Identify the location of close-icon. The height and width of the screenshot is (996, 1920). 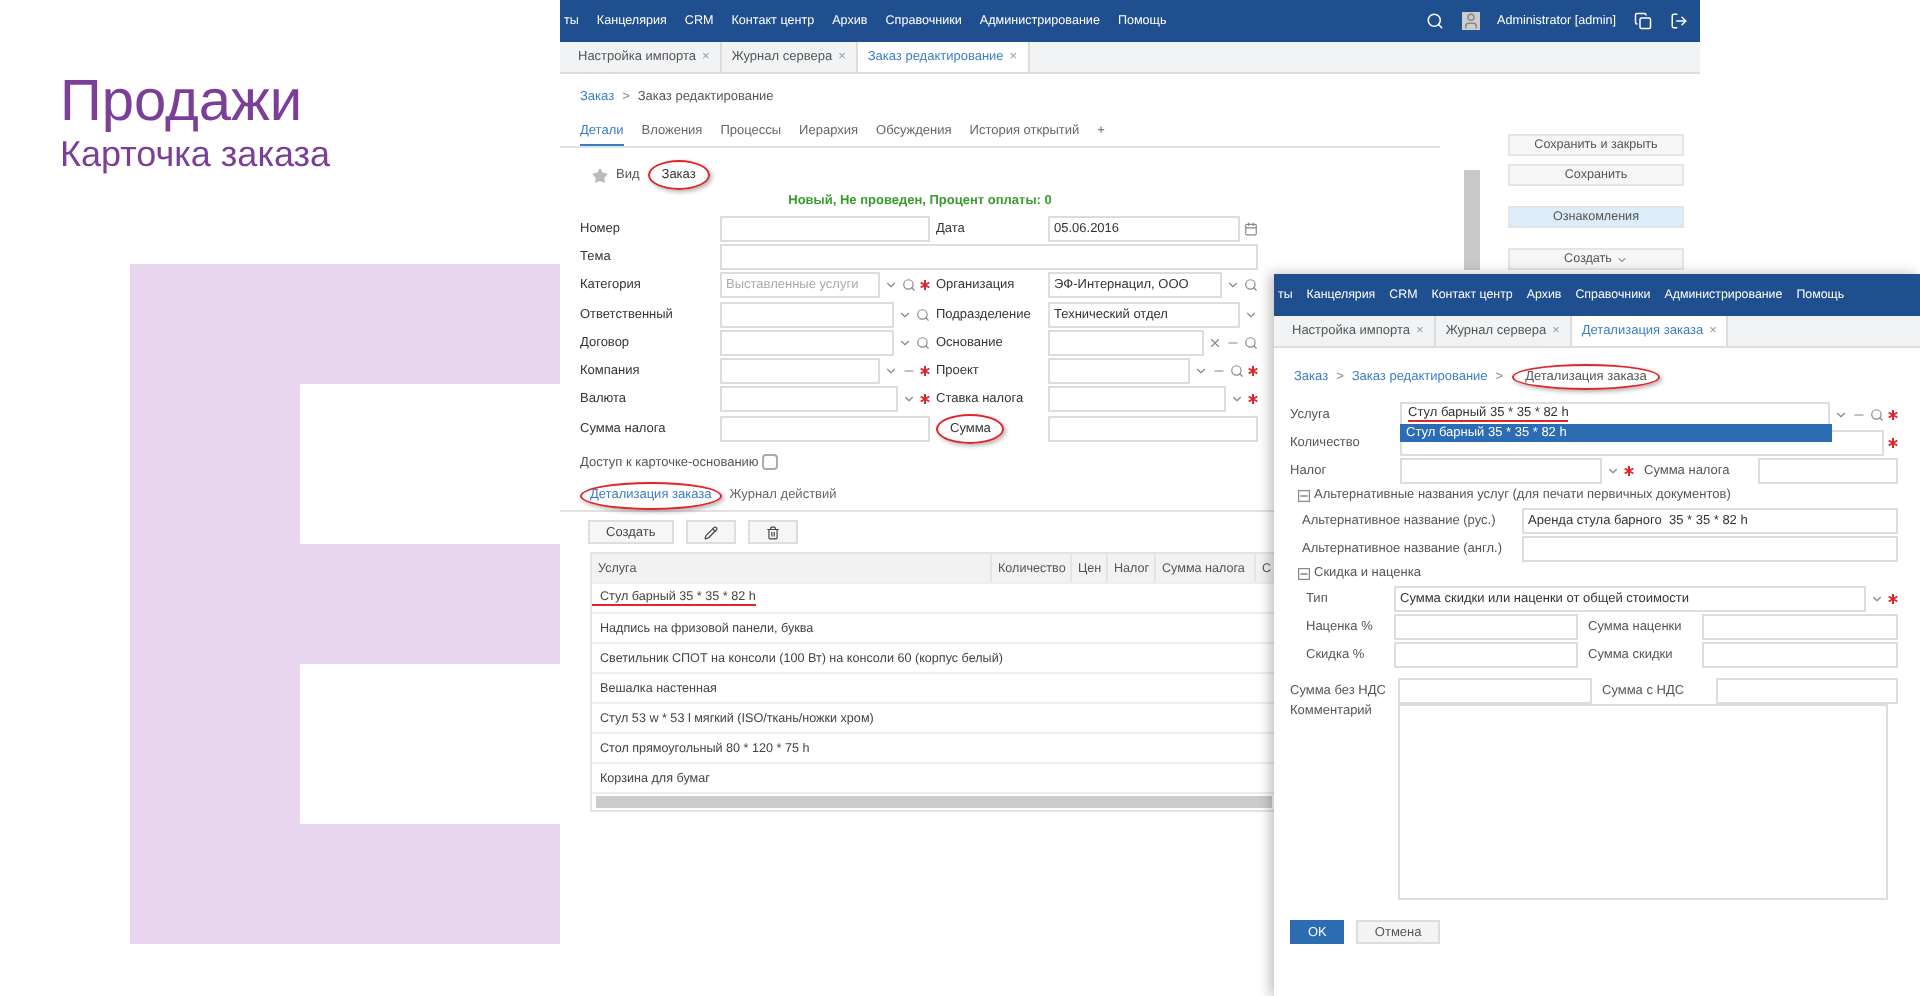
(1215, 342).